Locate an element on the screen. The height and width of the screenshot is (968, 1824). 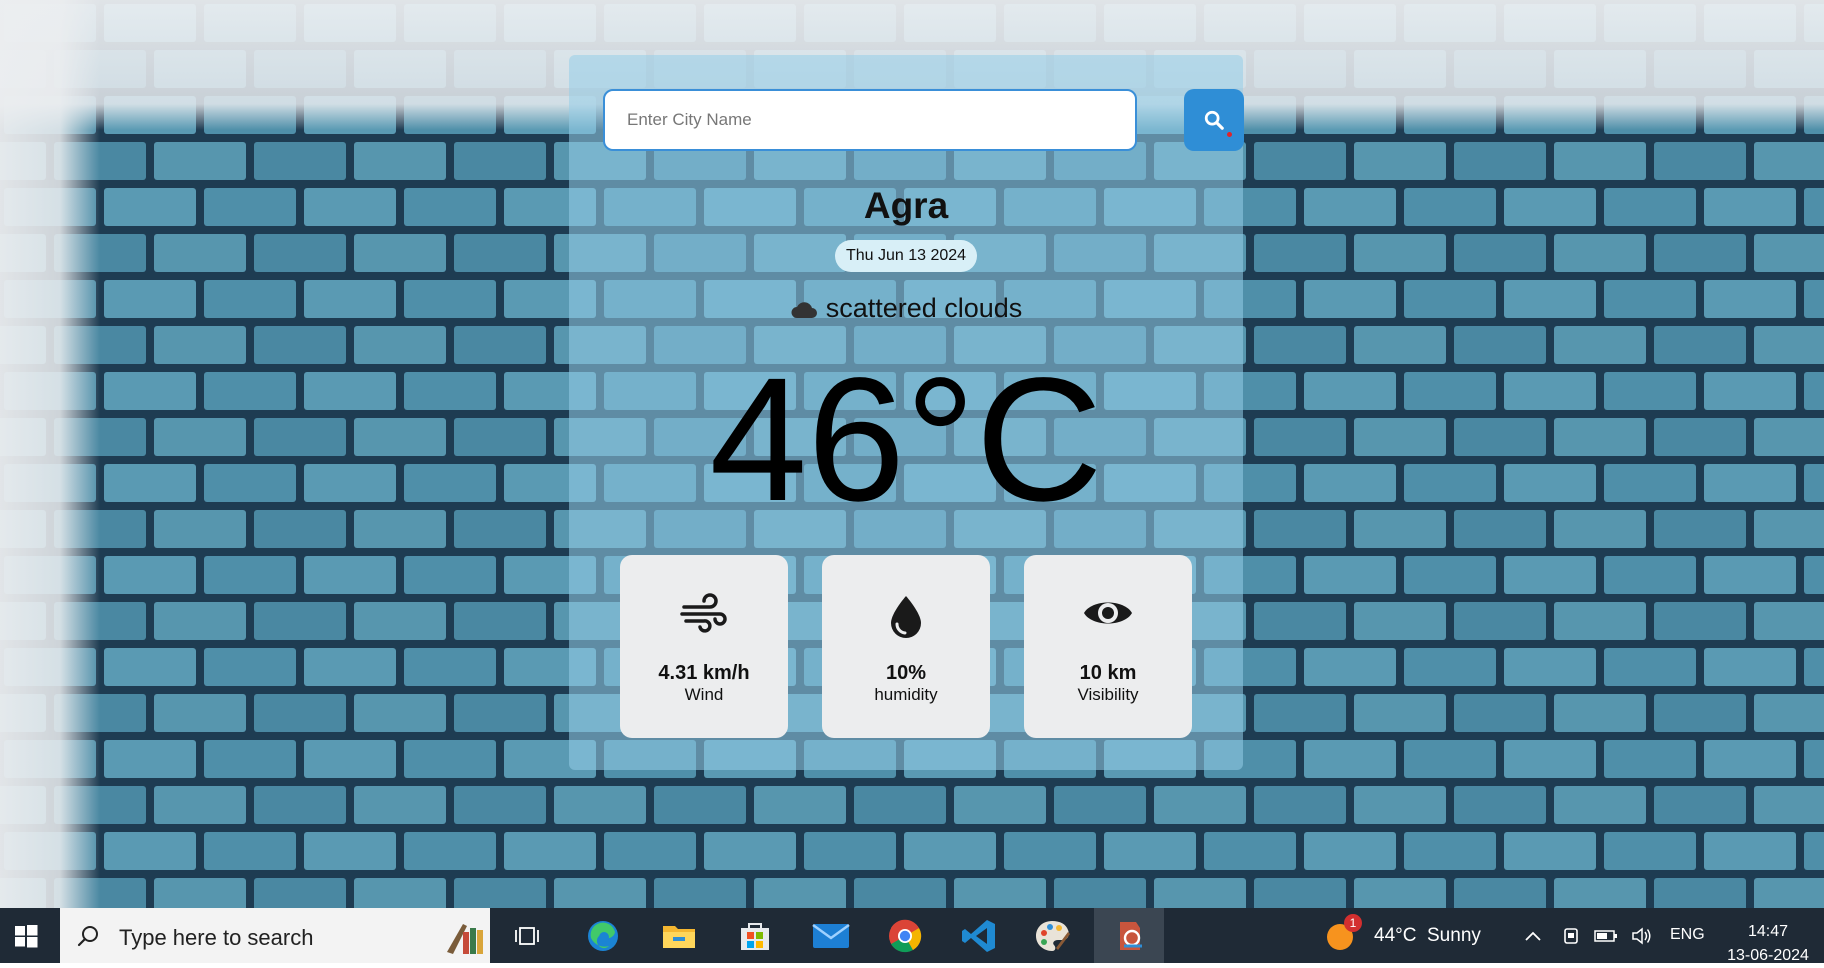
taskbar-search-box: Type here to search is located at coordinates (275, 935).